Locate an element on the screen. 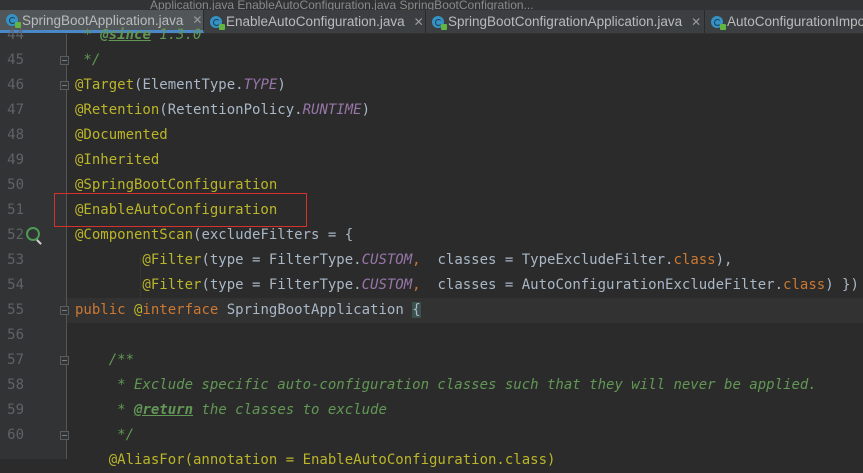  spring-bean-gutter-icon is located at coordinates (33, 234).